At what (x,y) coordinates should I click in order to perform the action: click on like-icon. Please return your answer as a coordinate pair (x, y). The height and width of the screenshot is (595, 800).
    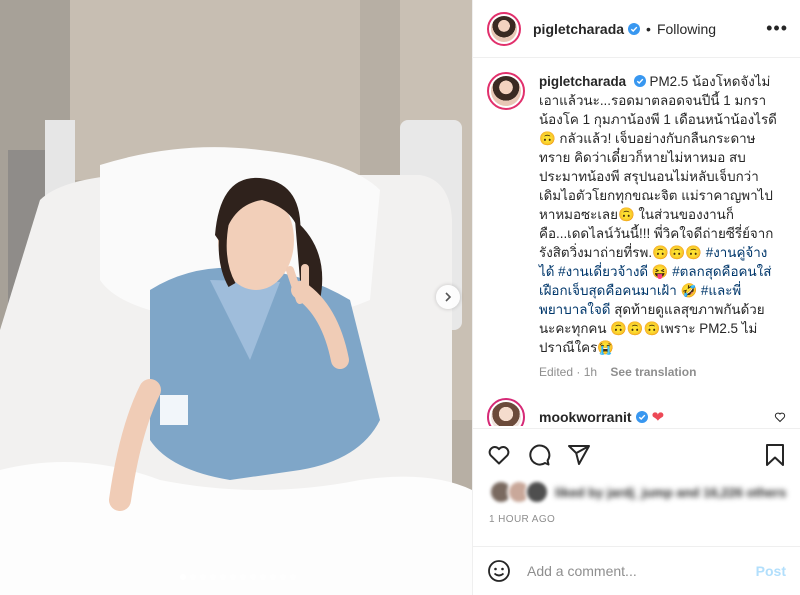
    Looking at the image, I should click on (499, 455).